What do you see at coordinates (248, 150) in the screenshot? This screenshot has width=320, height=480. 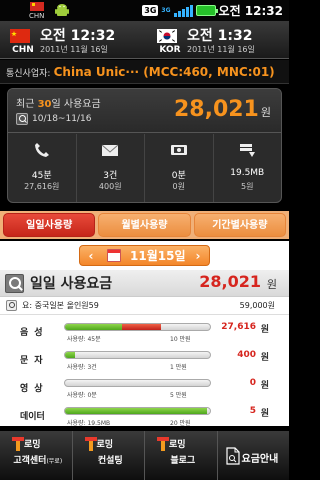 I see `data-download-icon` at bounding box center [248, 150].